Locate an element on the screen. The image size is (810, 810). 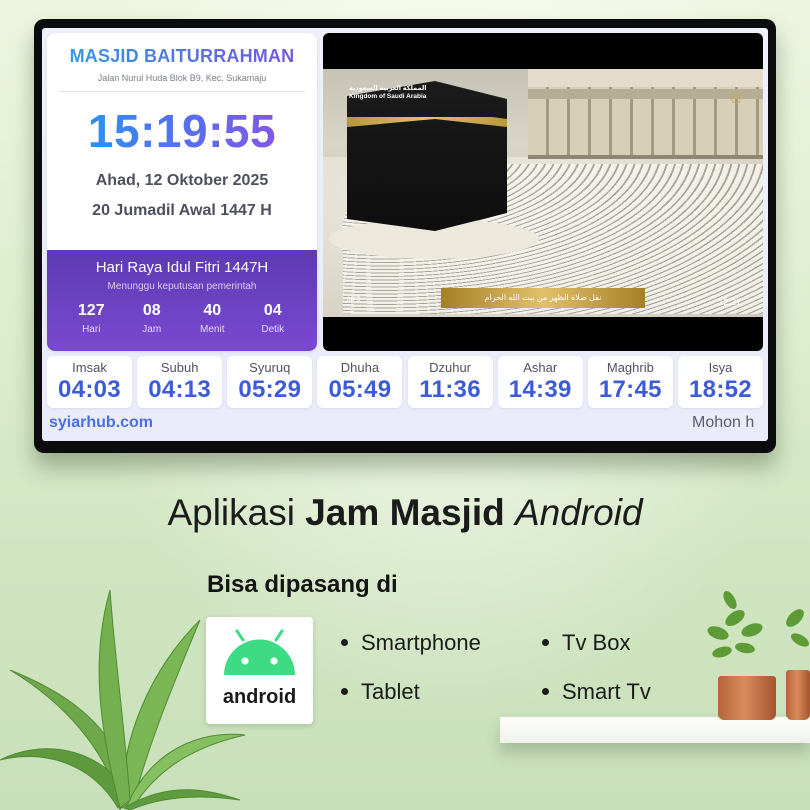
feature-list-1: Smartphone Tablet is located at coordinates (410, 679).